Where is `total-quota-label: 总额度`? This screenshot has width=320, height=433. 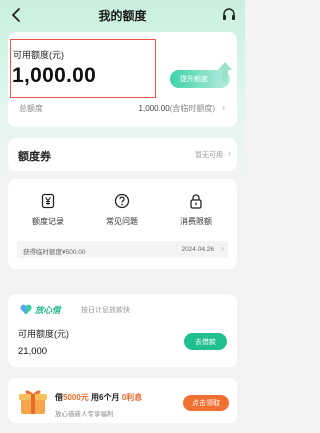 total-quota-label: 总额度 is located at coordinates (31, 108).